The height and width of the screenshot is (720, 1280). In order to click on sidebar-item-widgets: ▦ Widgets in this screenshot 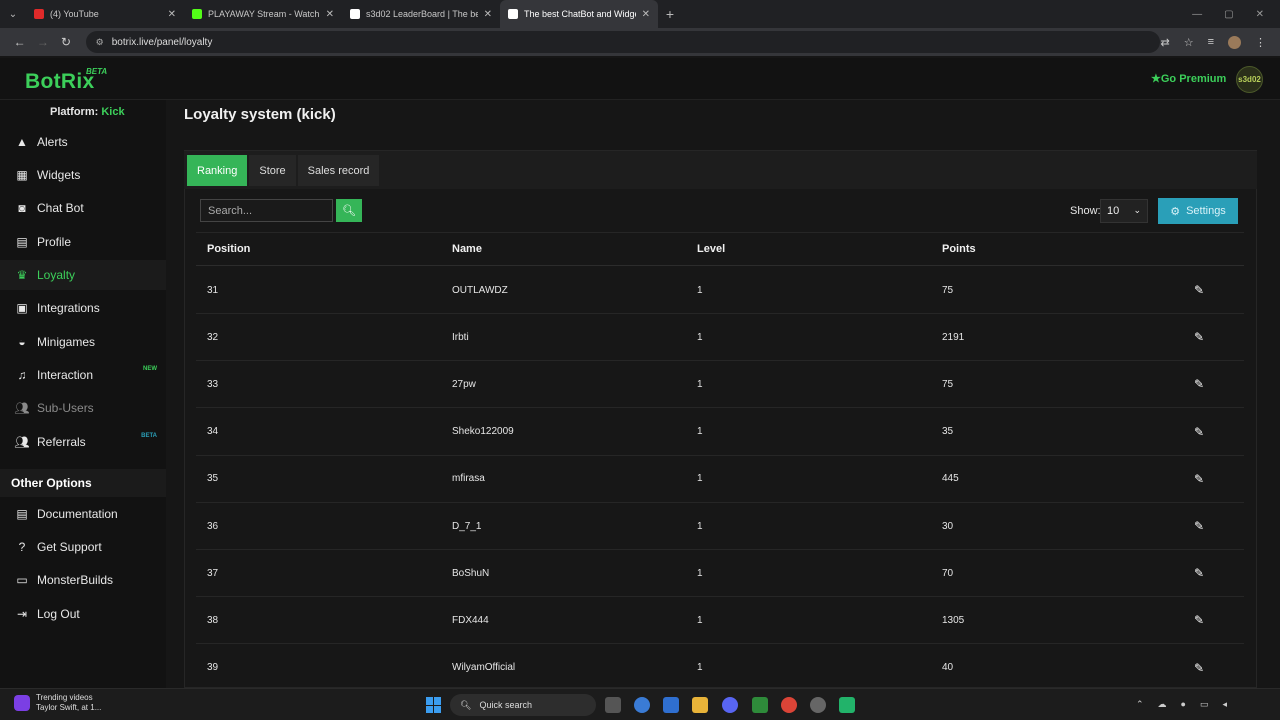, I will do `click(83, 175)`.